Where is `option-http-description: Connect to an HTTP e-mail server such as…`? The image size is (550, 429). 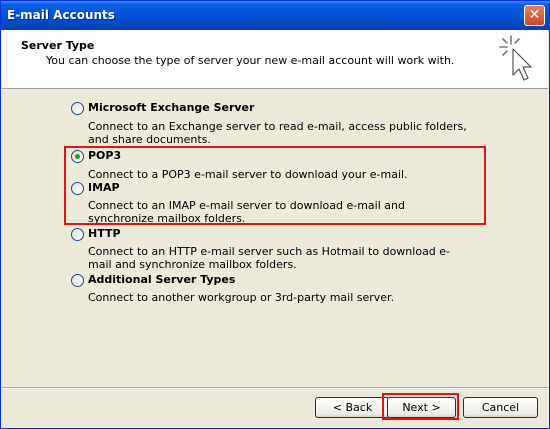 option-http-description: Connect to an HTTP e-mail server such as… is located at coordinates (269, 258).